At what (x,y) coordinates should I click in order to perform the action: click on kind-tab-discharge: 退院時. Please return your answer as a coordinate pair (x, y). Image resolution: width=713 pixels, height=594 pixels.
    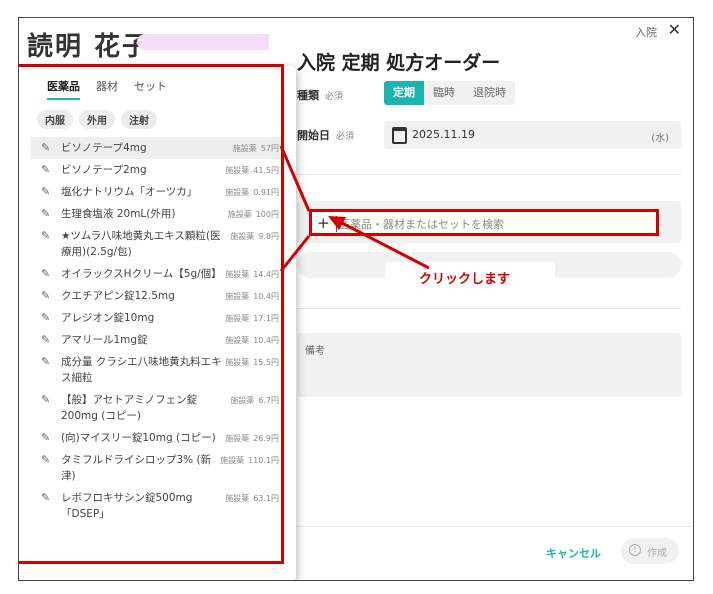
    Looking at the image, I should click on (489, 93).